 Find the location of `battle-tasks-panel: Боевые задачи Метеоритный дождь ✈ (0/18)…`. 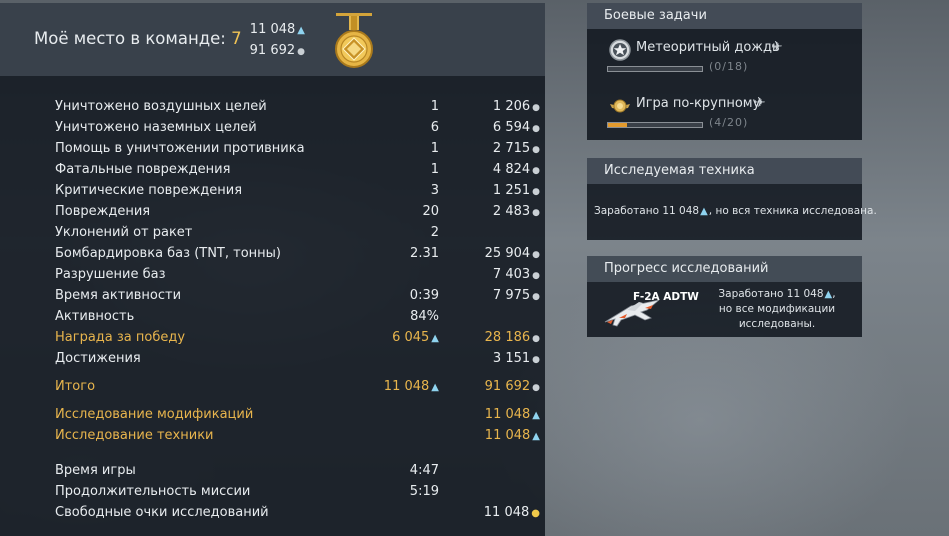

battle-tasks-panel: Боевые задачи Метеоритный дождь ✈ (0/18)… is located at coordinates (724, 71).